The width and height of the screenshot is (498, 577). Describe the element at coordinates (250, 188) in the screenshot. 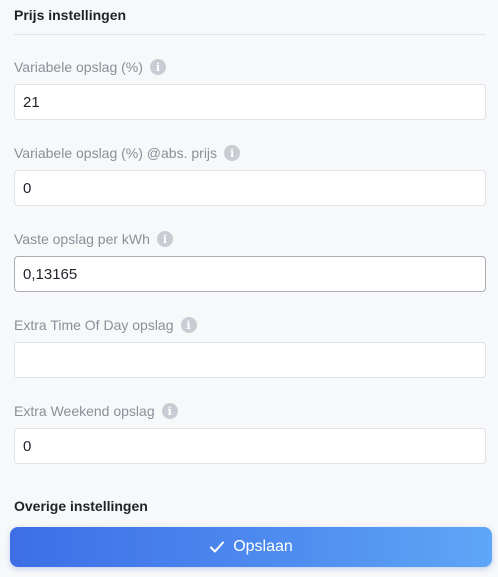

I see `variable-markup-abs-input` at that location.